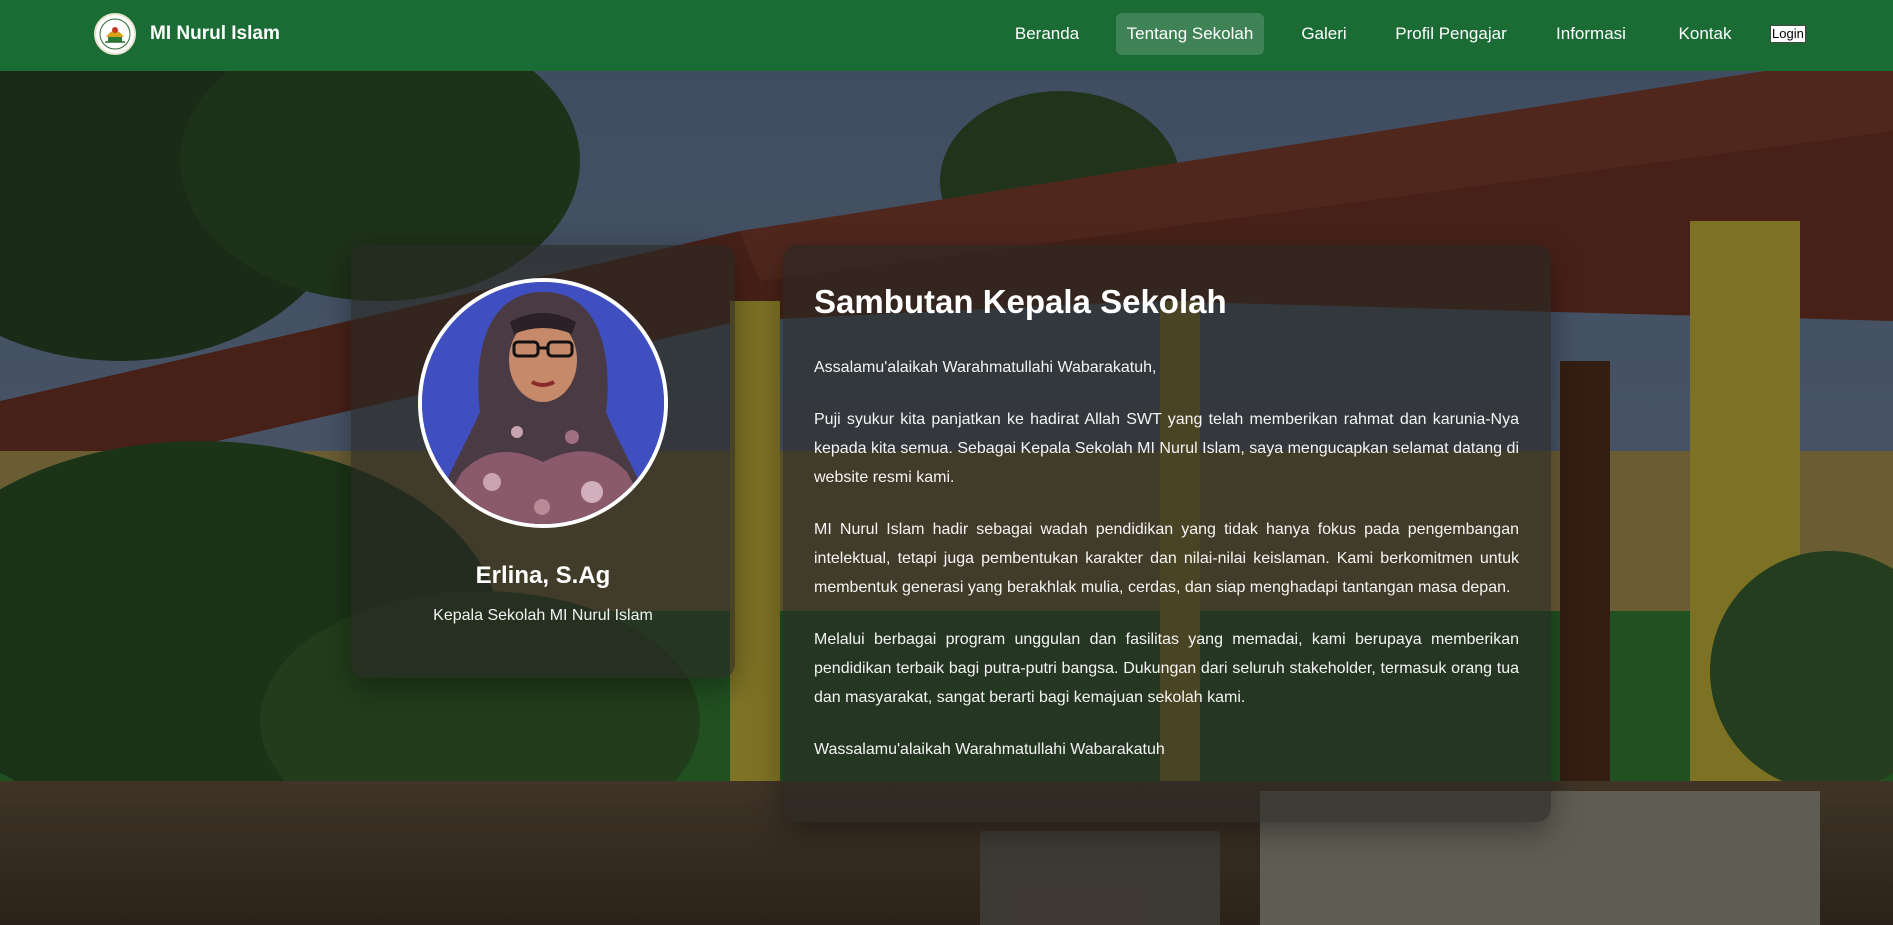 This screenshot has width=1893, height=925. I want to click on nav-kontak: Kontak, so click(1705, 34).